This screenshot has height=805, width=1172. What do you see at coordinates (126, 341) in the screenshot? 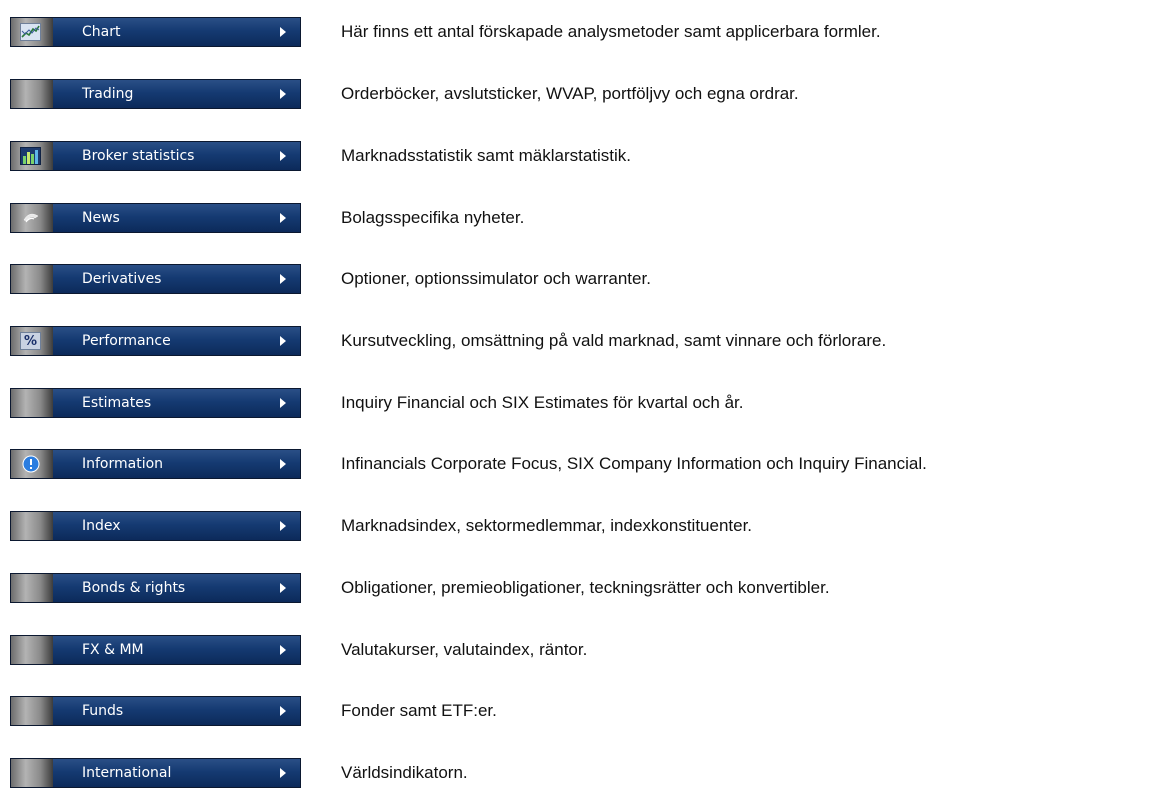
I see `menu-button-label: Performance` at bounding box center [126, 341].